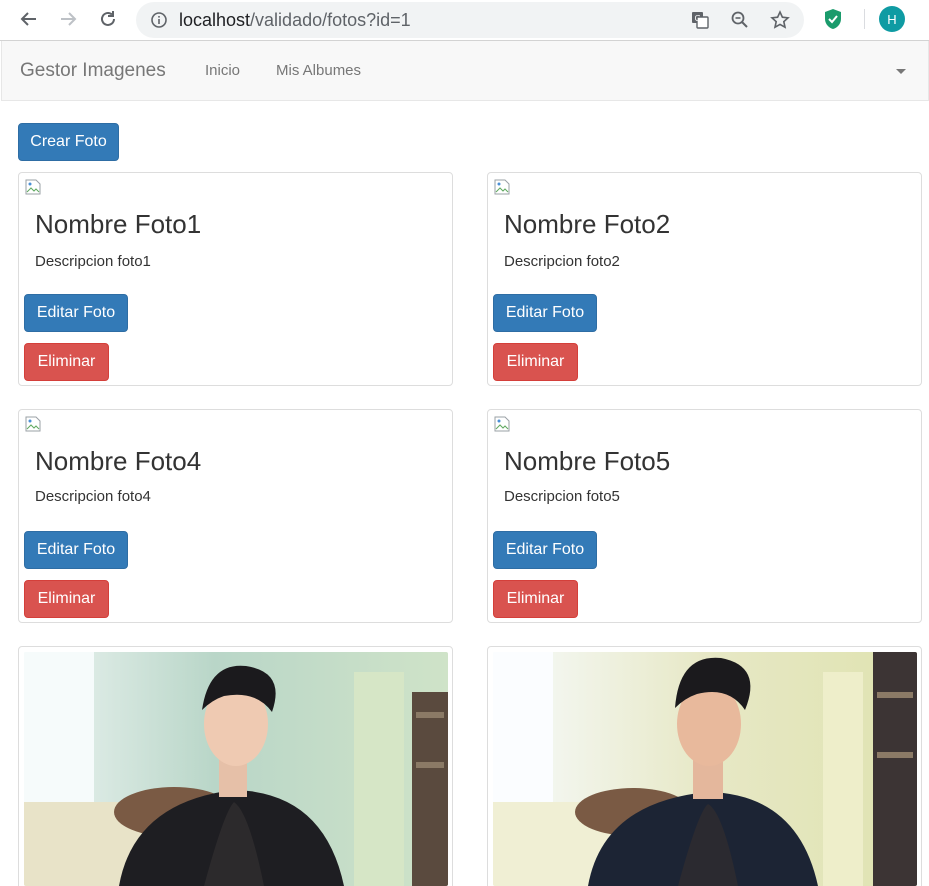  I want to click on info-icon, so click(159, 20).